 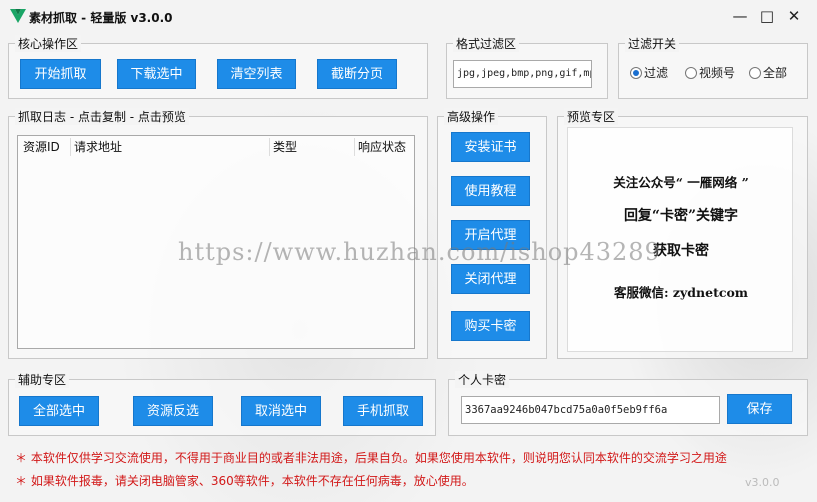 What do you see at coordinates (285, 147) in the screenshot?
I see `column-type: 类型` at bounding box center [285, 147].